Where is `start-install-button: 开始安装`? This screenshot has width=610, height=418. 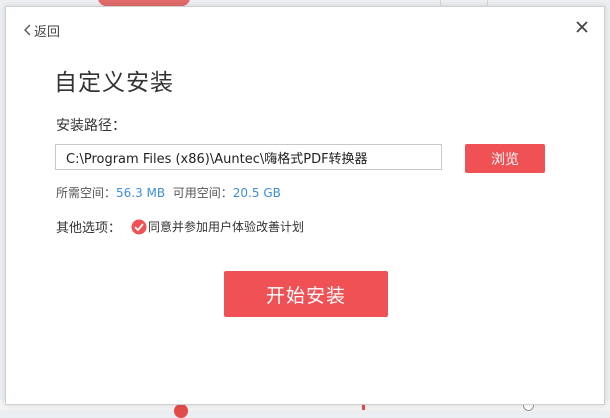 start-install-button: 开始安装 is located at coordinates (306, 294).